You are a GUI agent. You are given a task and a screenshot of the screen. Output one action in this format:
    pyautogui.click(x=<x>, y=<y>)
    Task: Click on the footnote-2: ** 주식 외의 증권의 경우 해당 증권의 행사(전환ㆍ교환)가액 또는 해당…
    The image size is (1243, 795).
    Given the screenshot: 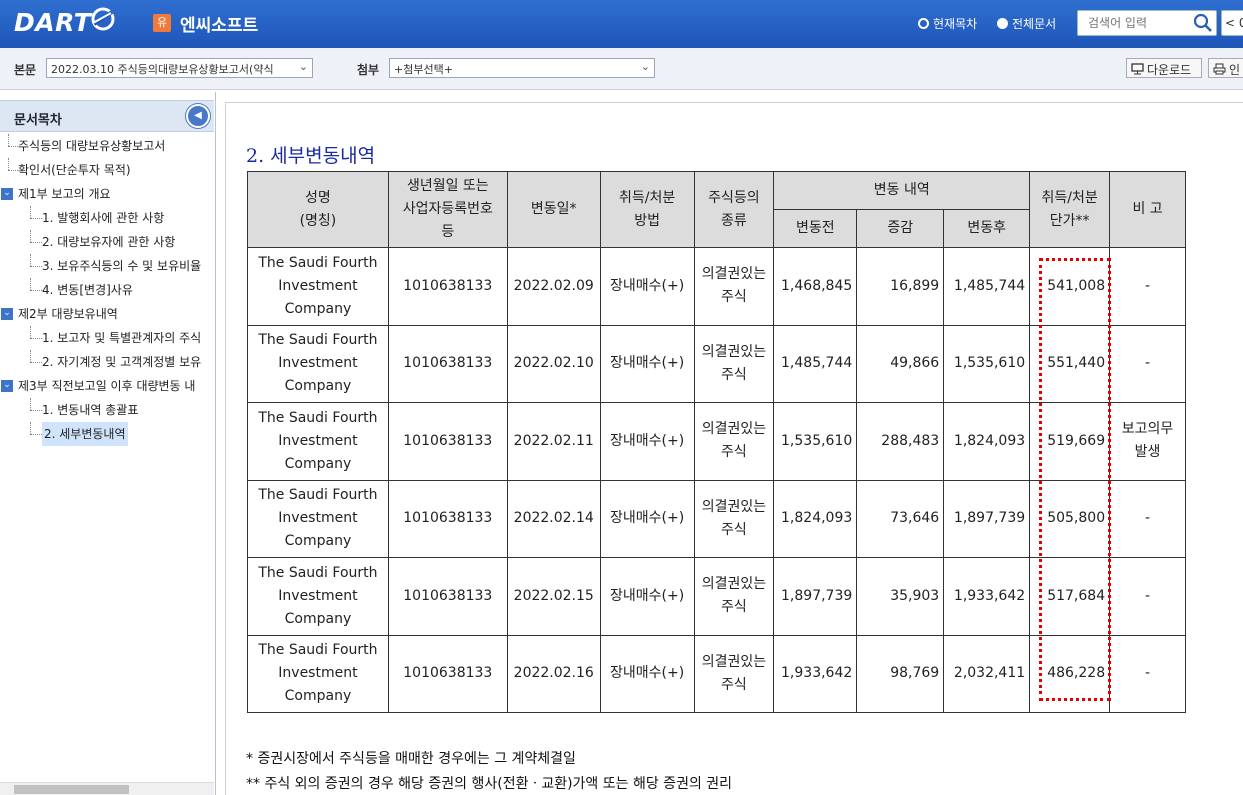 What is the action you would take?
    pyautogui.click(x=489, y=784)
    